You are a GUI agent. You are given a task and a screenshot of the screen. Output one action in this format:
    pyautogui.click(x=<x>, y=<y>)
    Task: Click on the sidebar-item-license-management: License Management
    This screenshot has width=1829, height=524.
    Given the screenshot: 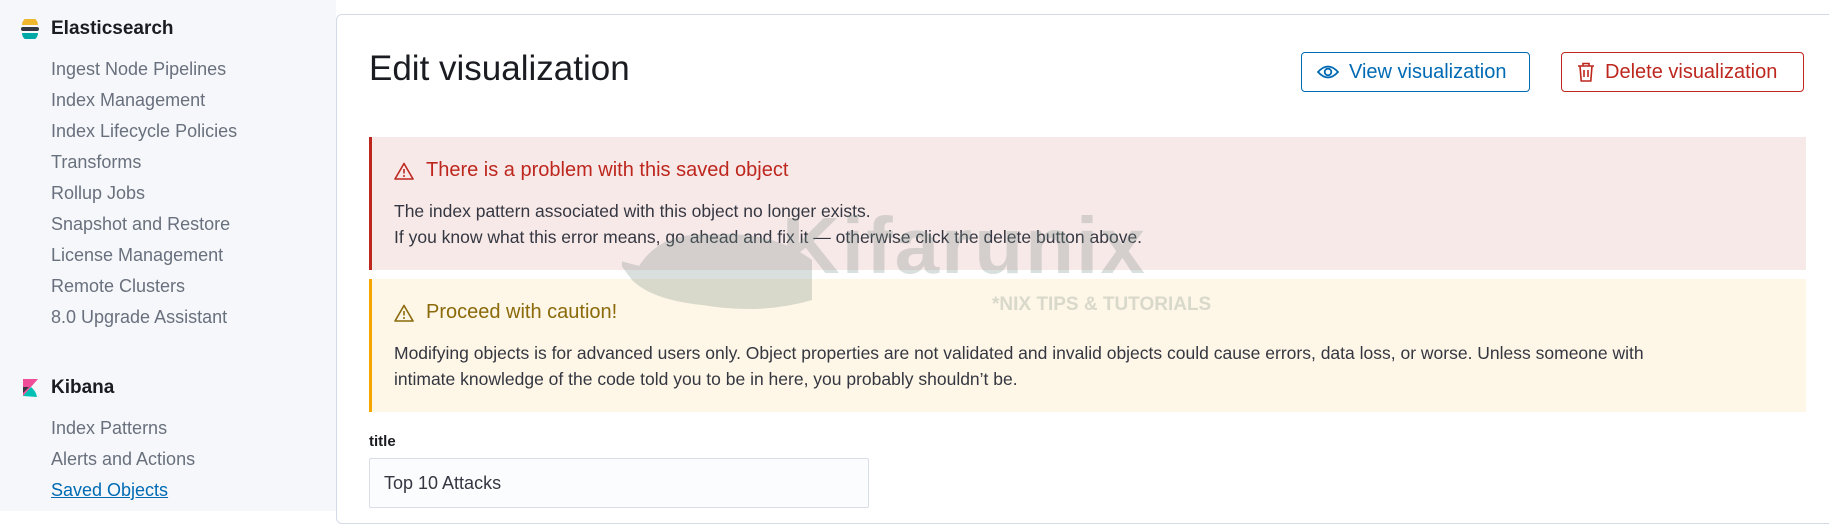 What is the action you would take?
    pyautogui.click(x=144, y=255)
    